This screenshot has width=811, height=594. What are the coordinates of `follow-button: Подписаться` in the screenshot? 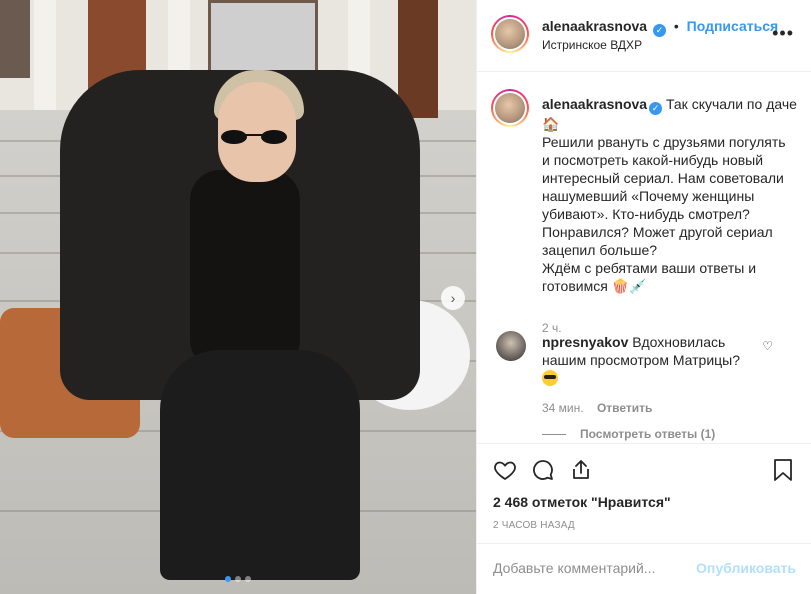 It's located at (733, 26).